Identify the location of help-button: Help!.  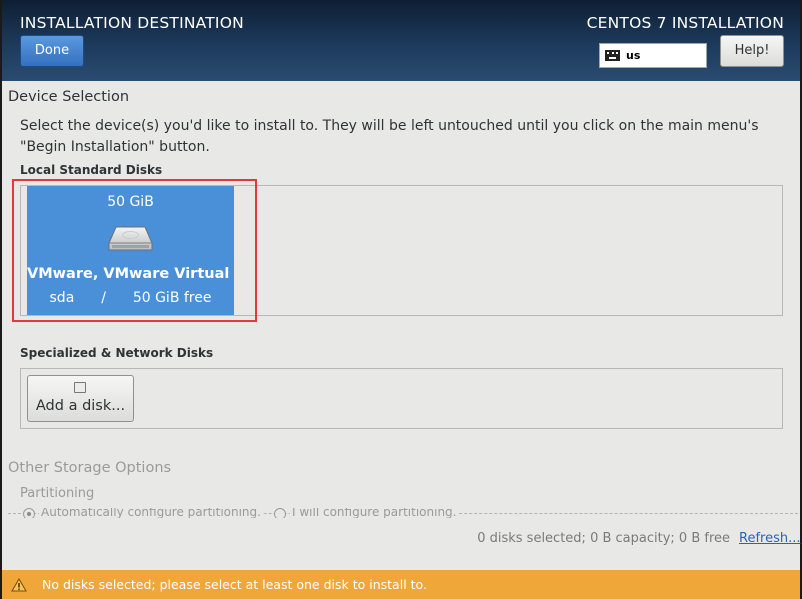
(752, 51).